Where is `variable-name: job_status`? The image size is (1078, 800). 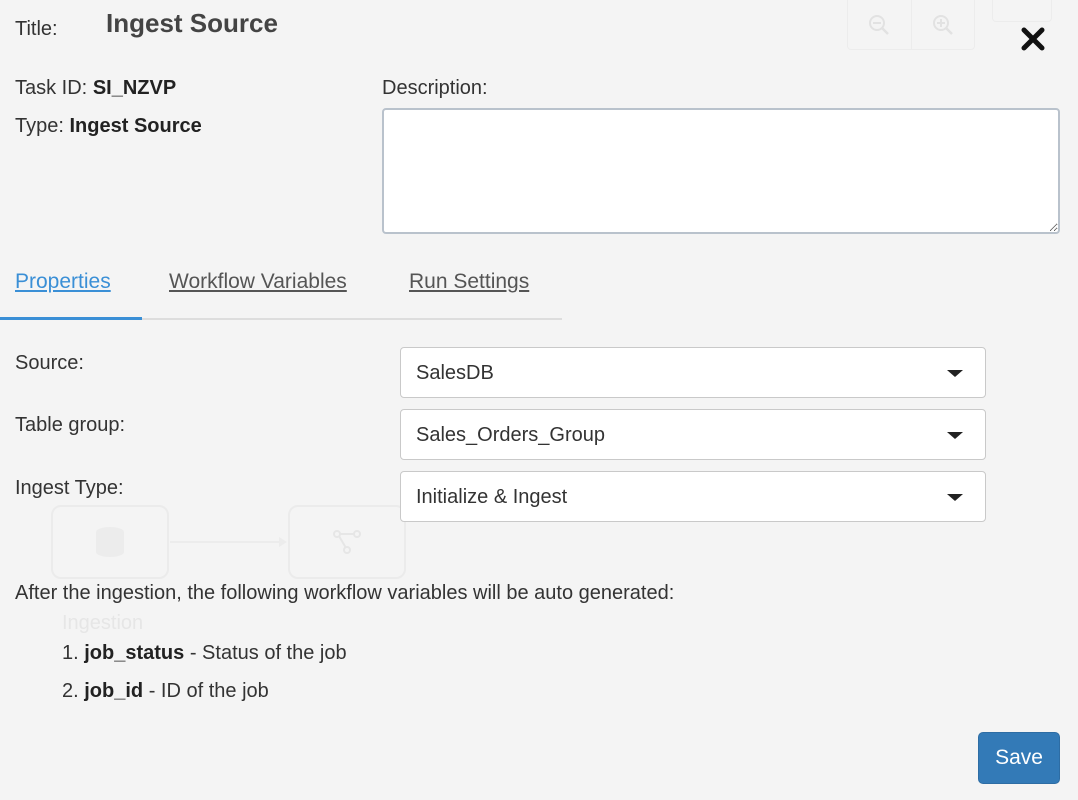 variable-name: job_status is located at coordinates (134, 653).